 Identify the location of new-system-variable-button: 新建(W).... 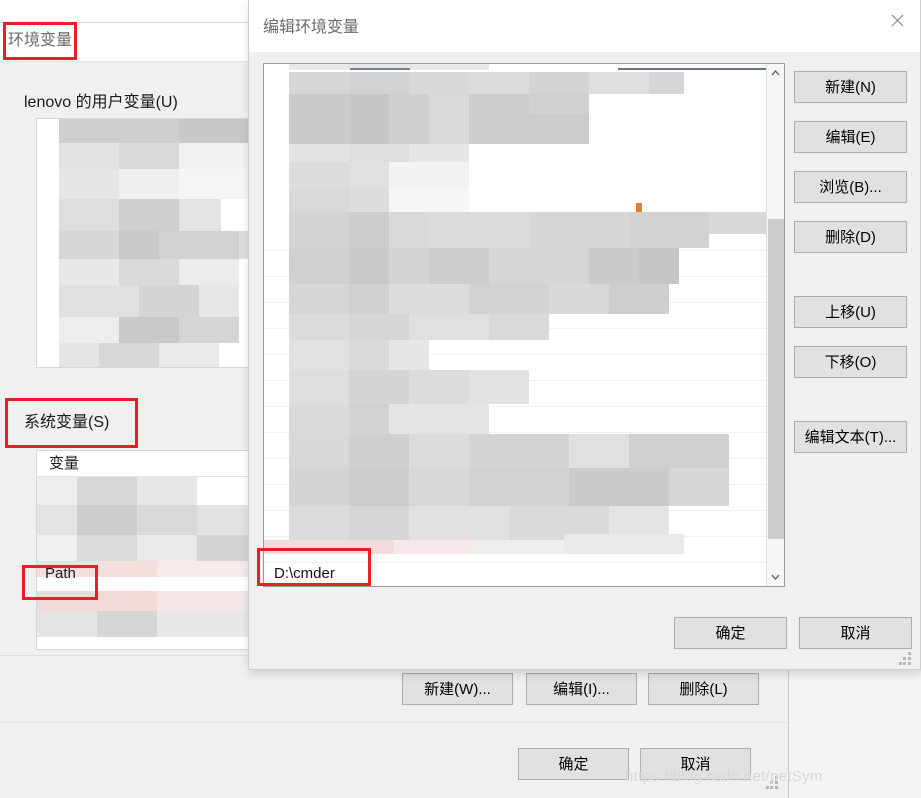
(457, 689).